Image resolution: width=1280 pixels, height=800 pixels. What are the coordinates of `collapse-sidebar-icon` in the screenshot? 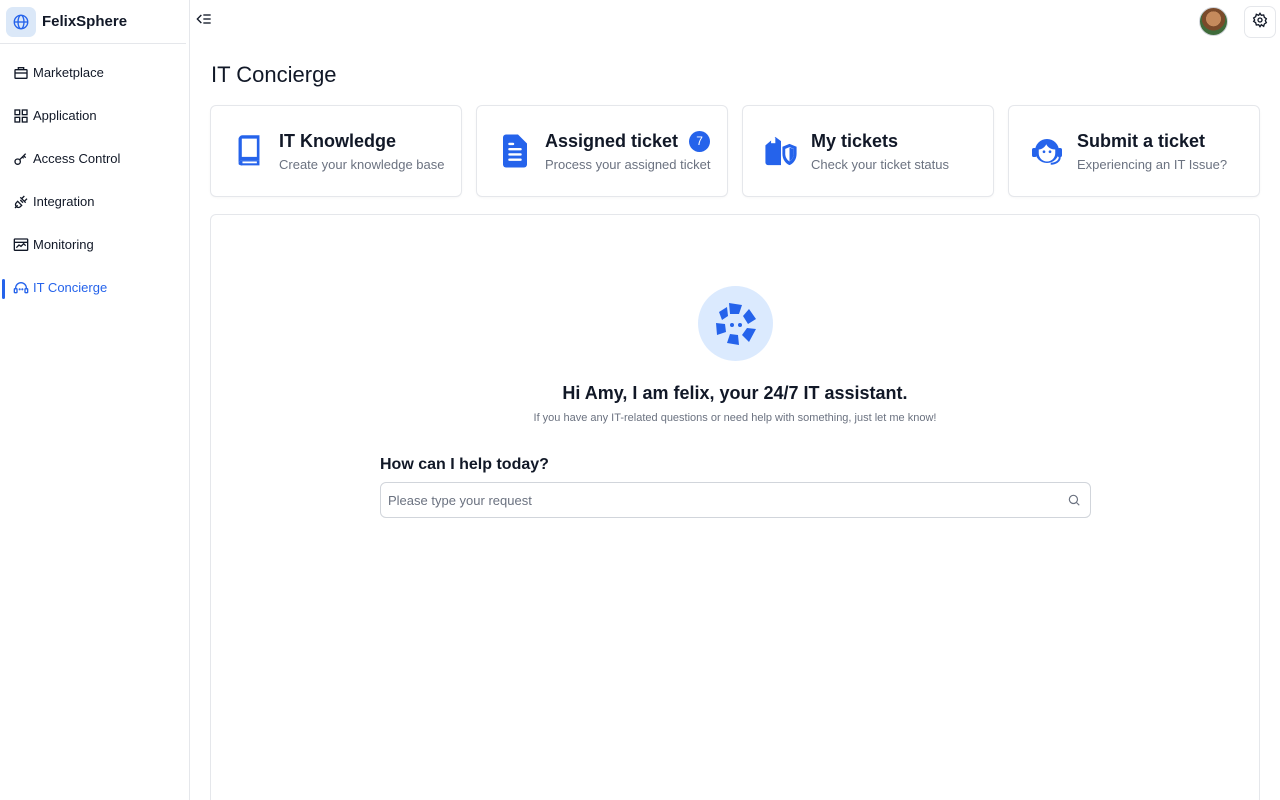 It's located at (204, 21).